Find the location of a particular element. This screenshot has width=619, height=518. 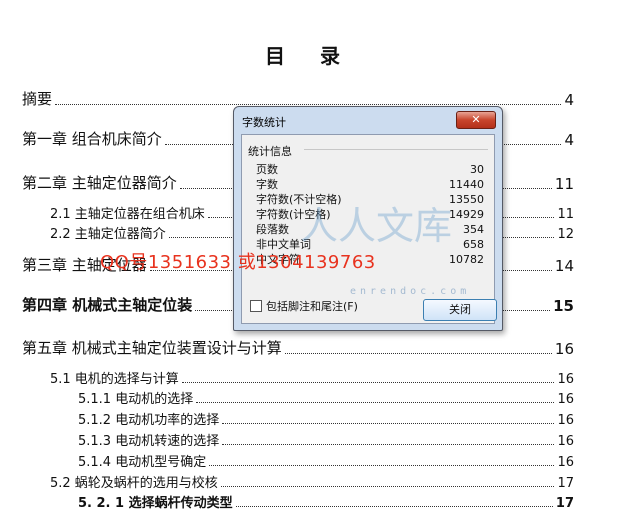

include-footnotes-option: 包括脚注和尾注(F) is located at coordinates (304, 306).